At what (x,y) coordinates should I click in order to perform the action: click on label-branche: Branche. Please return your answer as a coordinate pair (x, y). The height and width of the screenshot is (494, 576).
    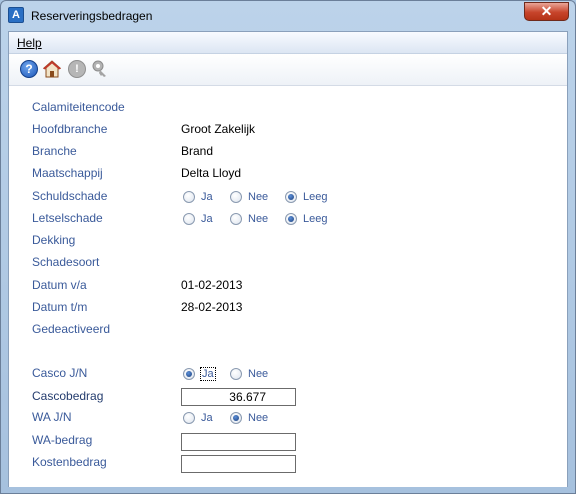
    Looking at the image, I should click on (54, 151).